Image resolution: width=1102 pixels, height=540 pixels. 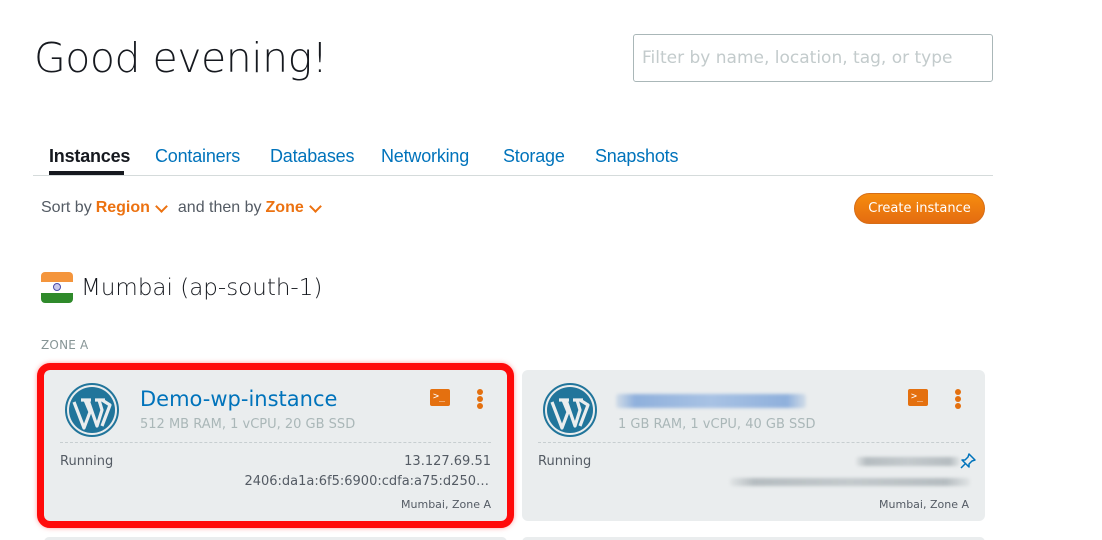 What do you see at coordinates (238, 399) in the screenshot?
I see `instance-name-link: Demo-wp-instance` at bounding box center [238, 399].